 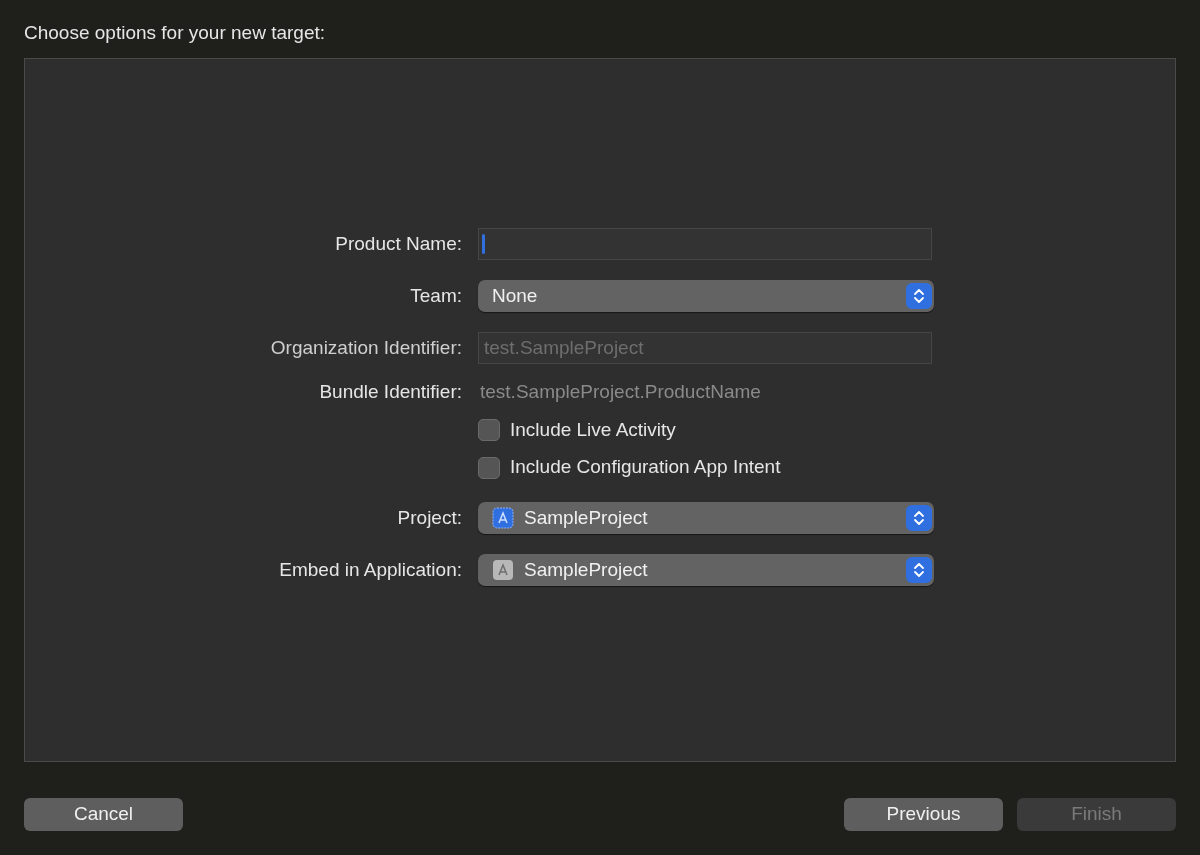 I want to click on dialog-heading: Choose options for your new target:, so click(x=174, y=32).